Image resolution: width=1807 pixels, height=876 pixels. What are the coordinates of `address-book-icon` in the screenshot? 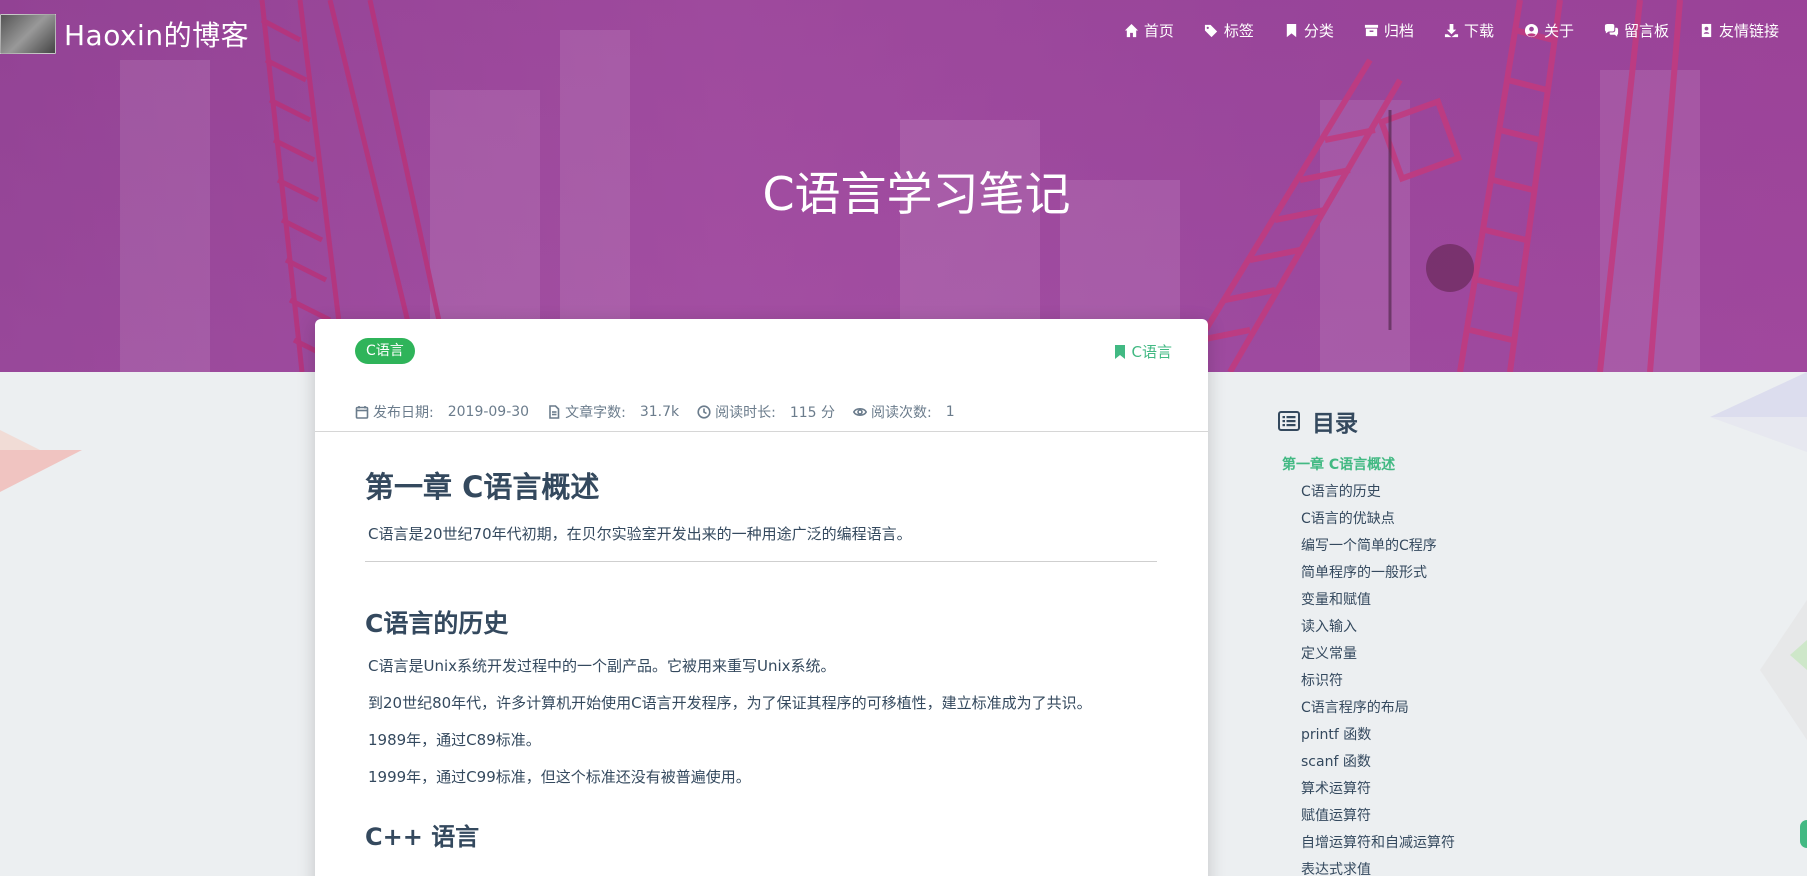 It's located at (1706, 30).